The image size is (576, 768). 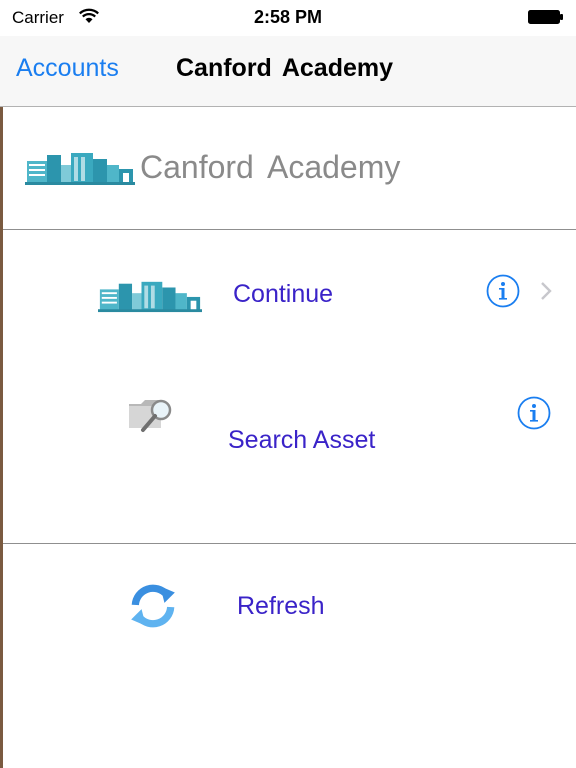 What do you see at coordinates (67, 68) in the screenshot?
I see `accounts-back-button: Accounts` at bounding box center [67, 68].